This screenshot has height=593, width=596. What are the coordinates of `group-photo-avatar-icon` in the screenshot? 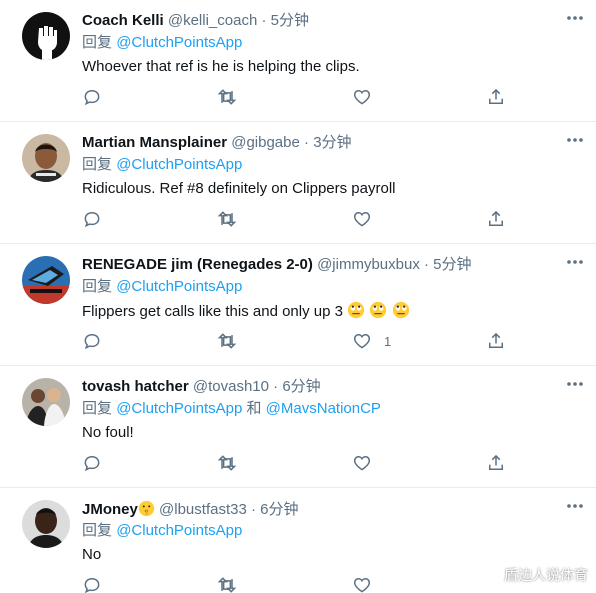 It's located at (46, 402).